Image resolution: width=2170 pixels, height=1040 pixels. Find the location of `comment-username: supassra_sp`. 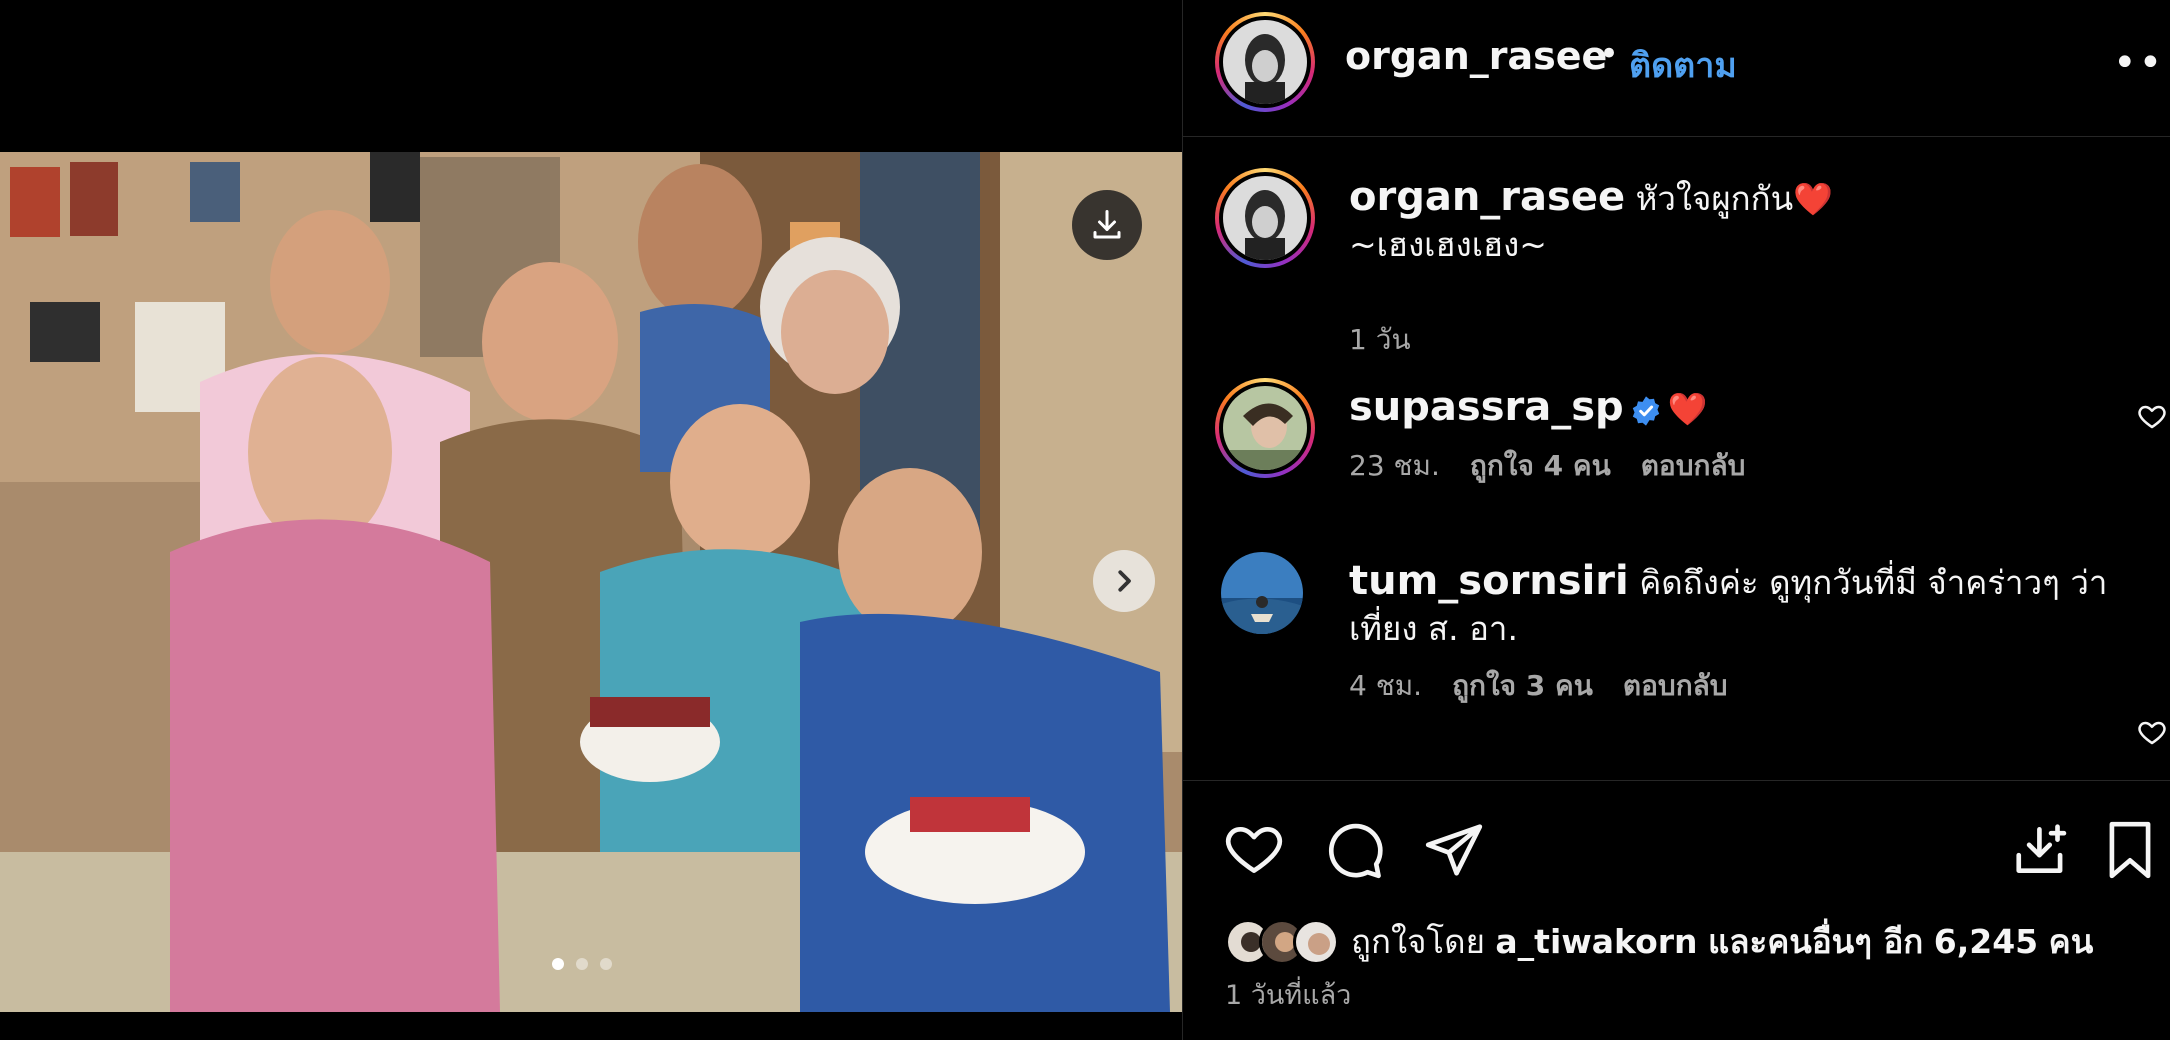

comment-username: supassra_sp is located at coordinates (1486, 407).